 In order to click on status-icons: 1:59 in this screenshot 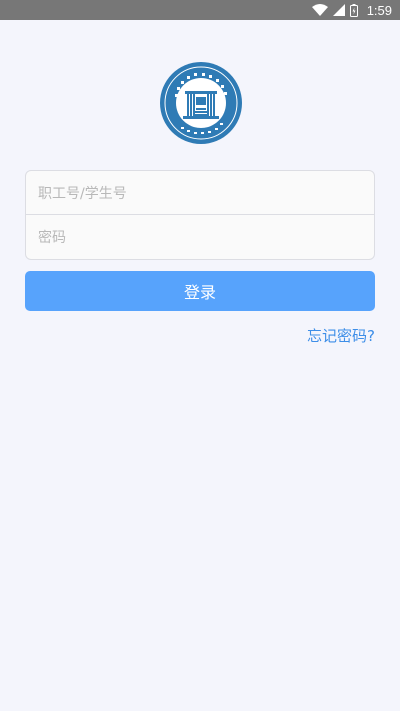, I will do `click(351, 10)`.